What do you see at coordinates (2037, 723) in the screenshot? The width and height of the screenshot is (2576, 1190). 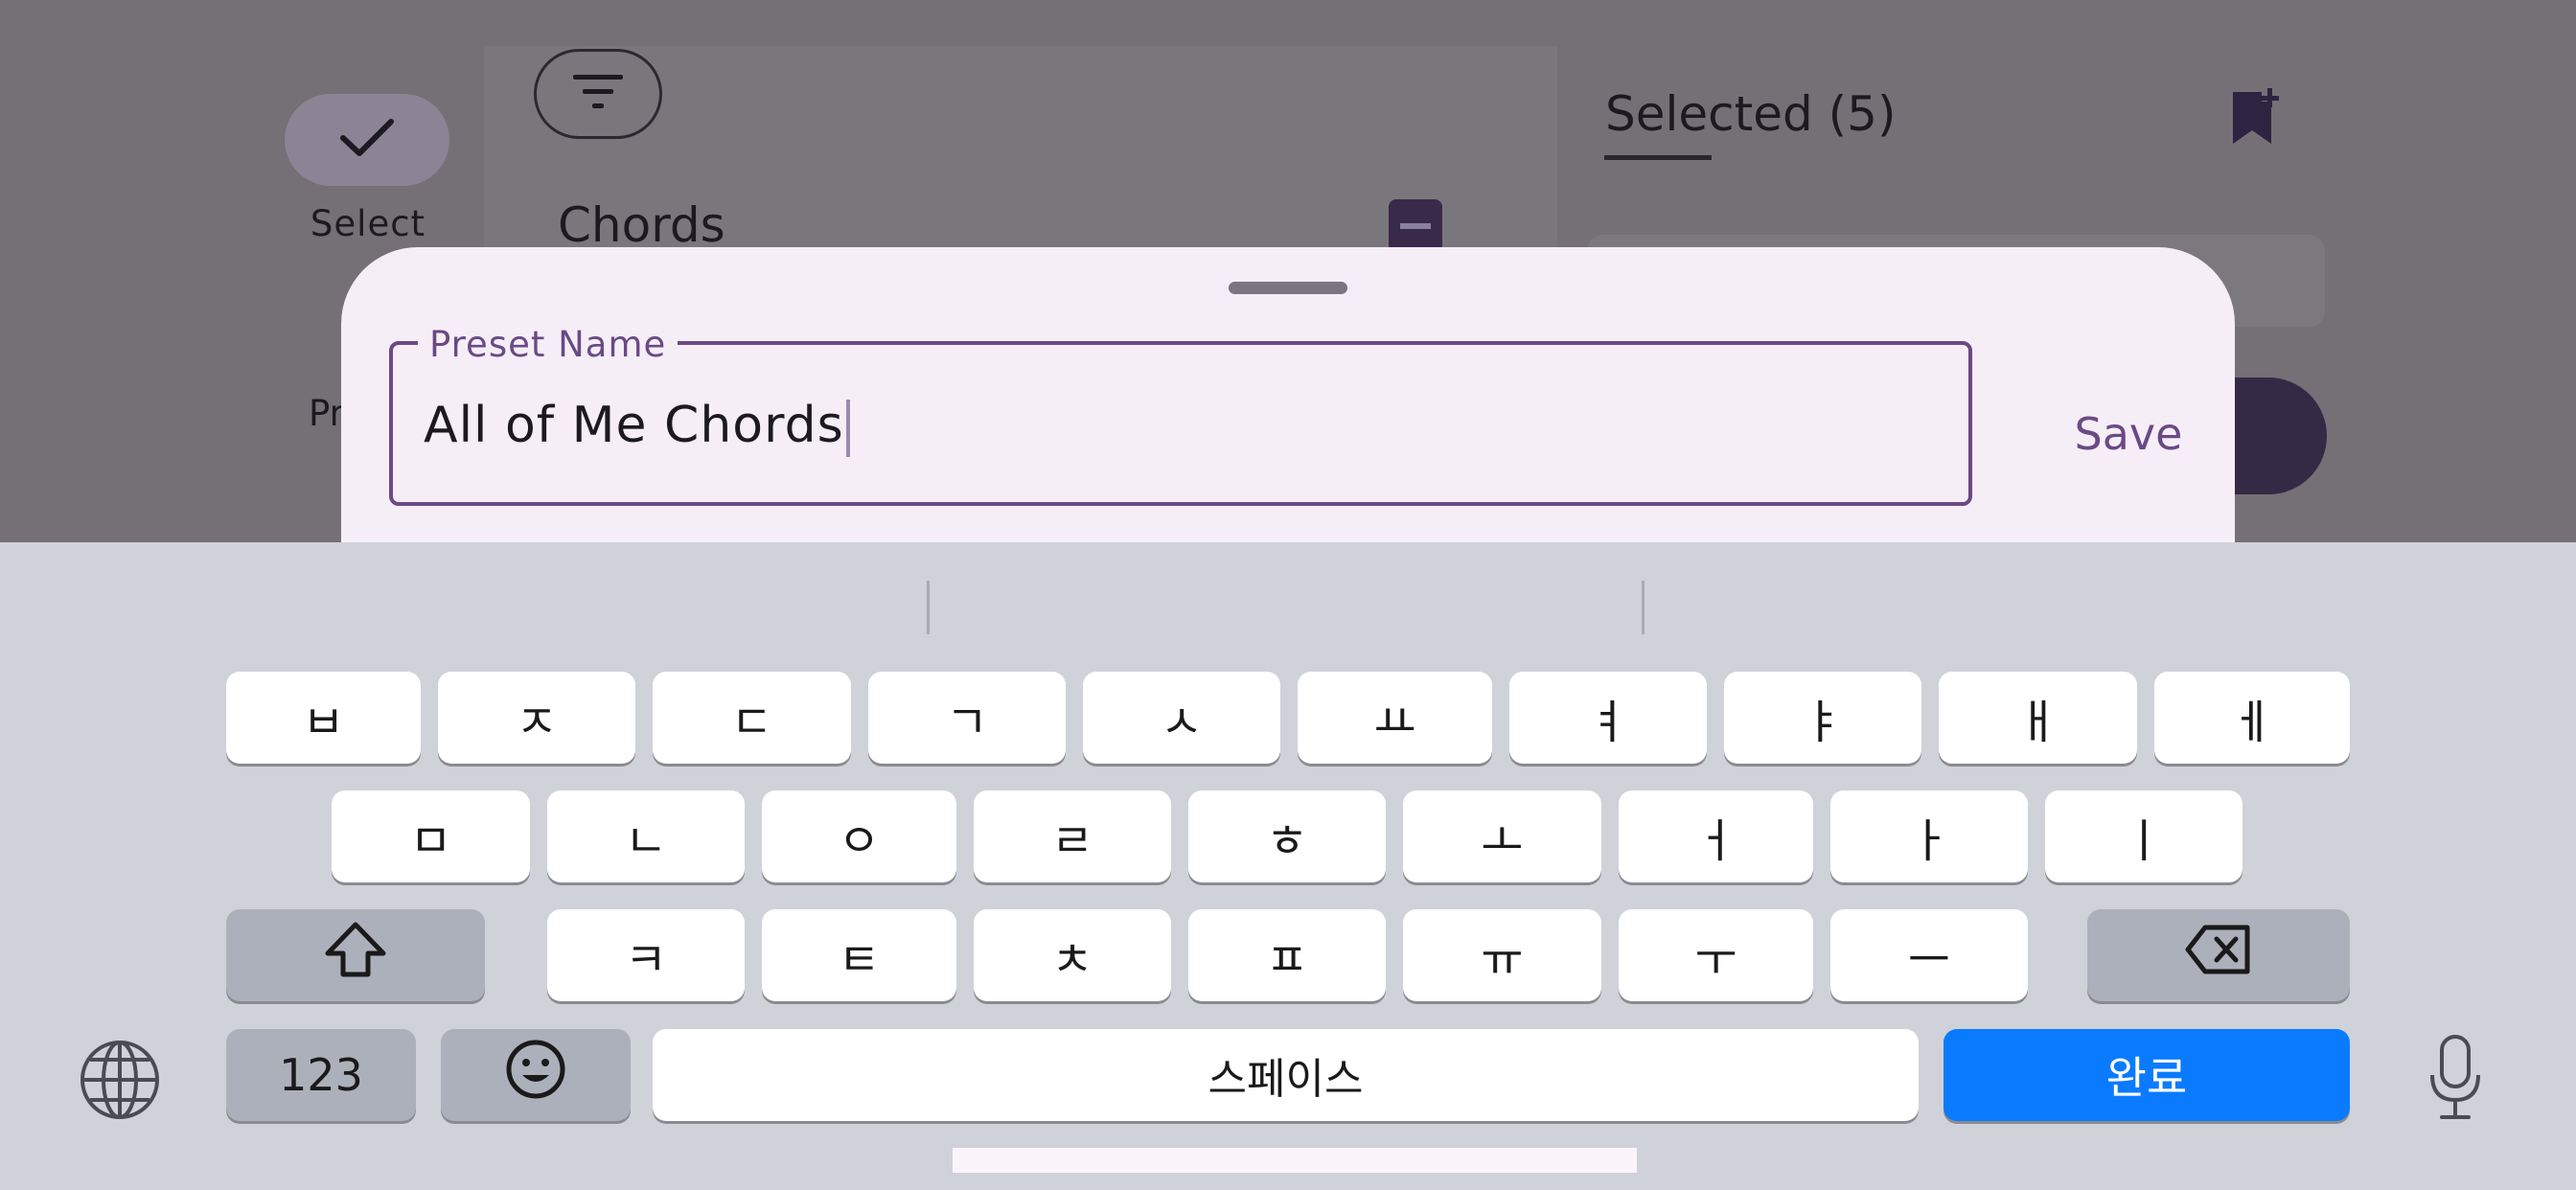 I see `key-label: ㅐ` at bounding box center [2037, 723].